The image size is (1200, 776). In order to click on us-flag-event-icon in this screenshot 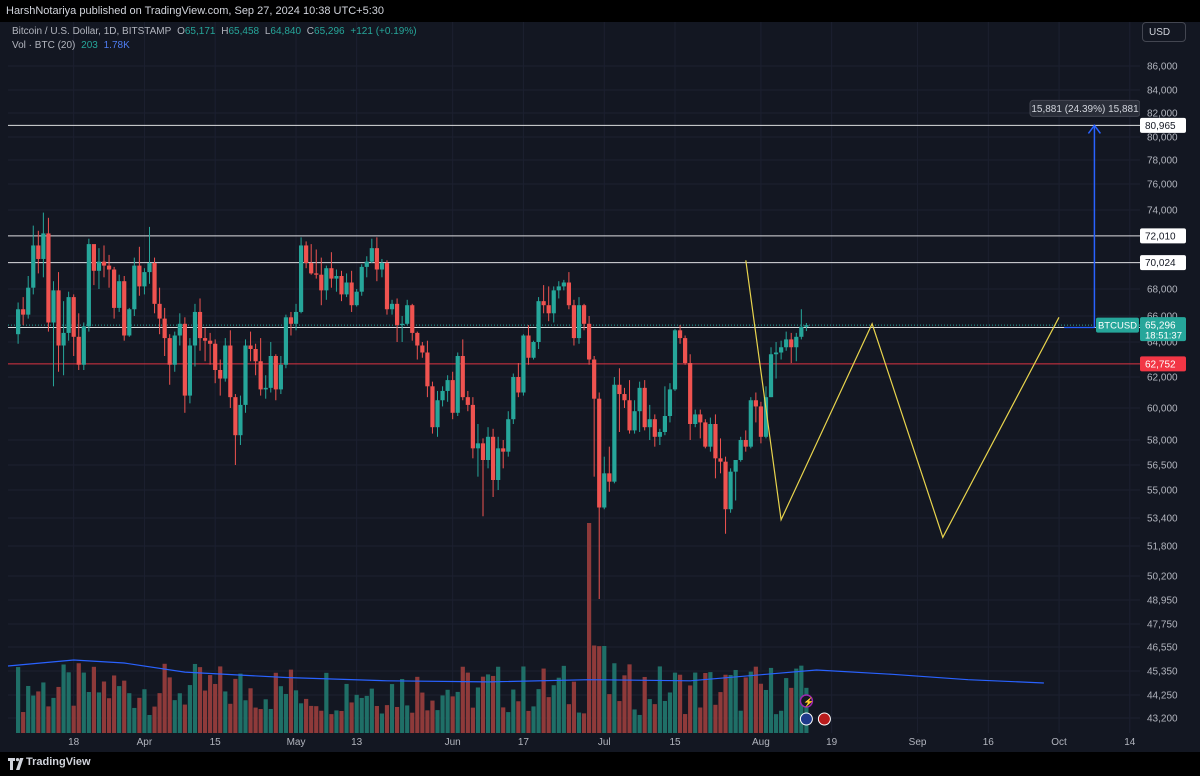, I will do `click(806, 719)`.